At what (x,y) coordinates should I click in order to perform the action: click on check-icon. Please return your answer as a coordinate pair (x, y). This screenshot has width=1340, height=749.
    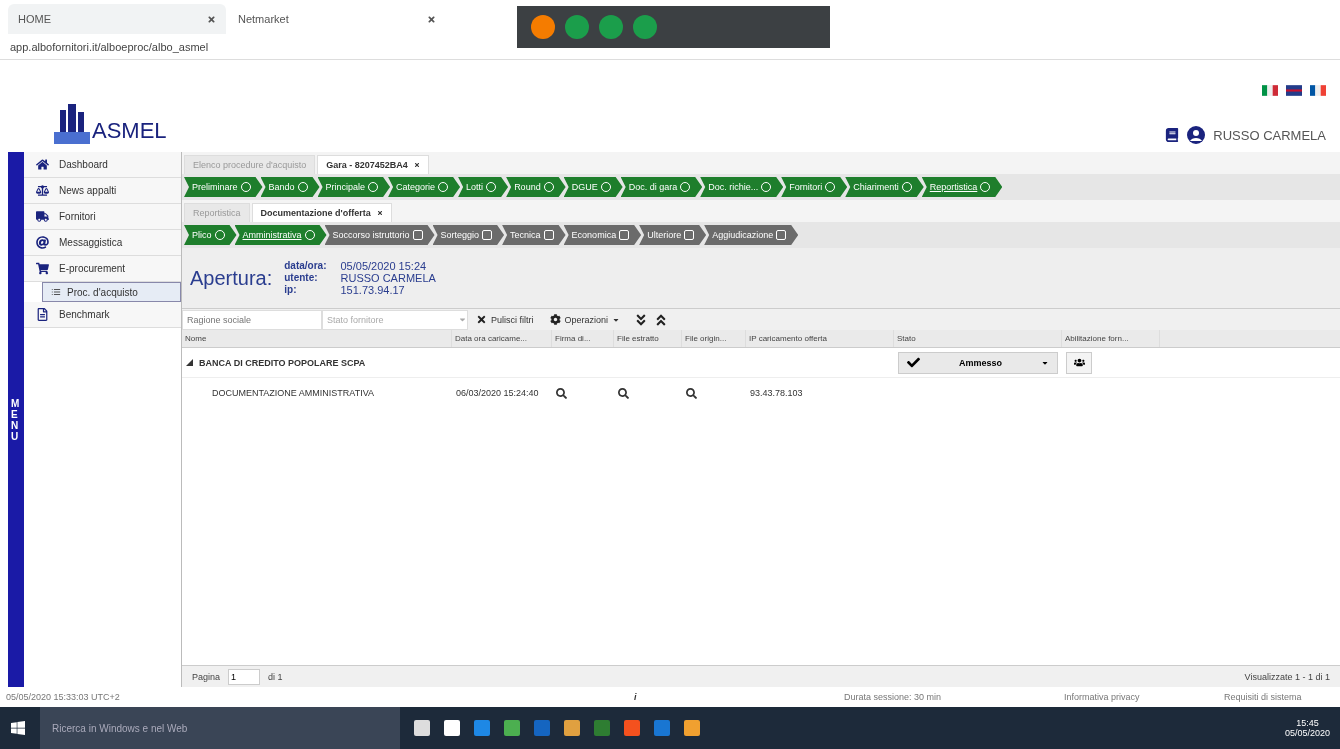
    Looking at the image, I should click on (913, 362).